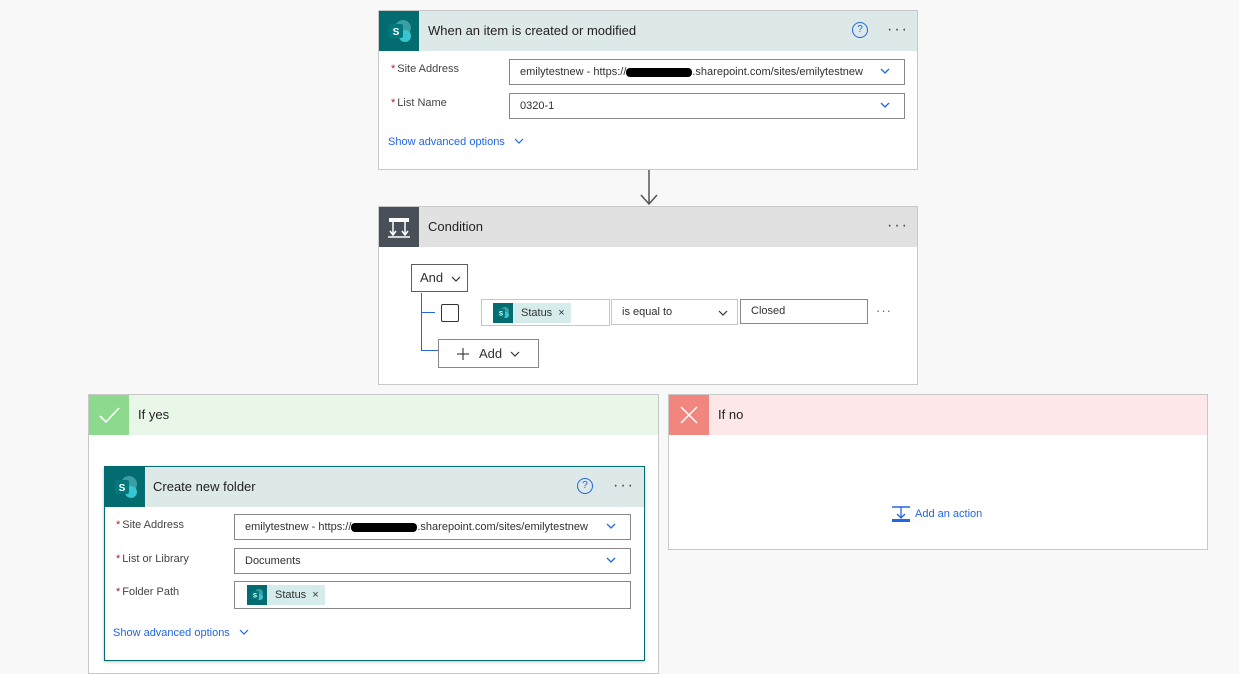 Image resolution: width=1239 pixels, height=674 pixels. I want to click on trigger-title: When an item is created or modified, so click(532, 30).